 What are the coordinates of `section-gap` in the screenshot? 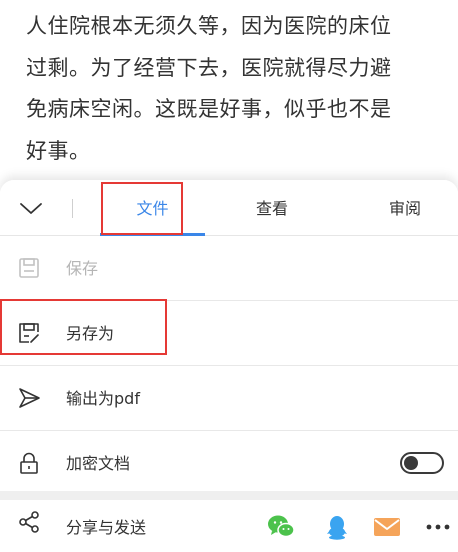 It's located at (229, 495).